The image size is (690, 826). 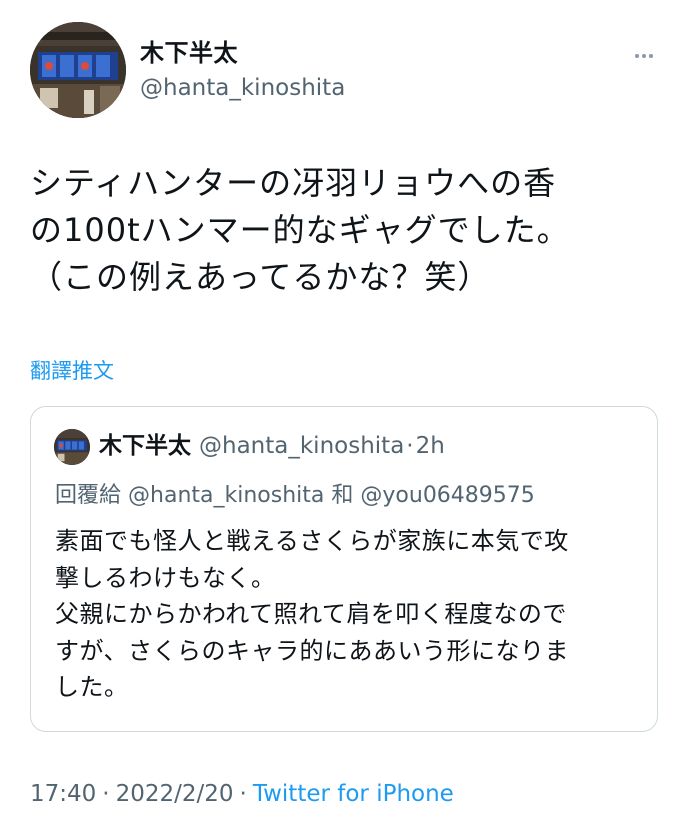 What do you see at coordinates (312, 541) in the screenshot?
I see `quote-text-line: 素面でも怪人と戦えるさくらが家族に本気で攻` at bounding box center [312, 541].